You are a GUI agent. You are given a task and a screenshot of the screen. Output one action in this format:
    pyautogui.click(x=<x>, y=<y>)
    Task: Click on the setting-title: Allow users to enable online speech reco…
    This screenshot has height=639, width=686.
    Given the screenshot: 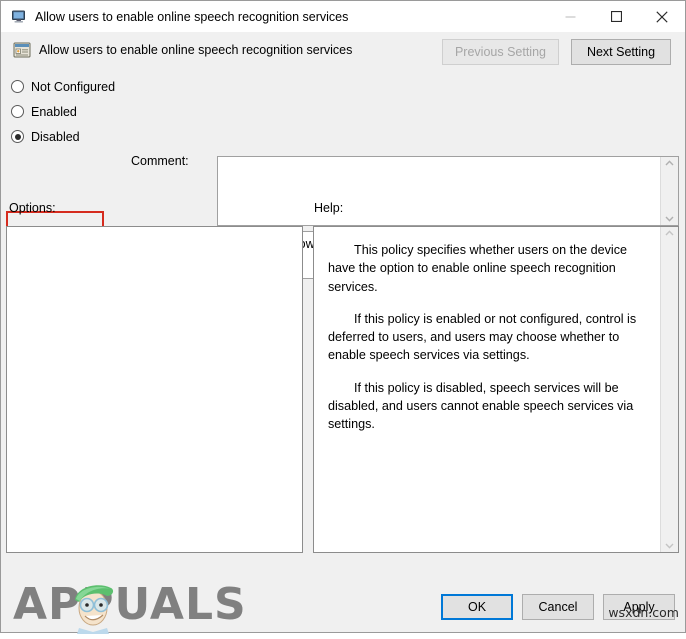 What is the action you would take?
    pyautogui.click(x=196, y=50)
    